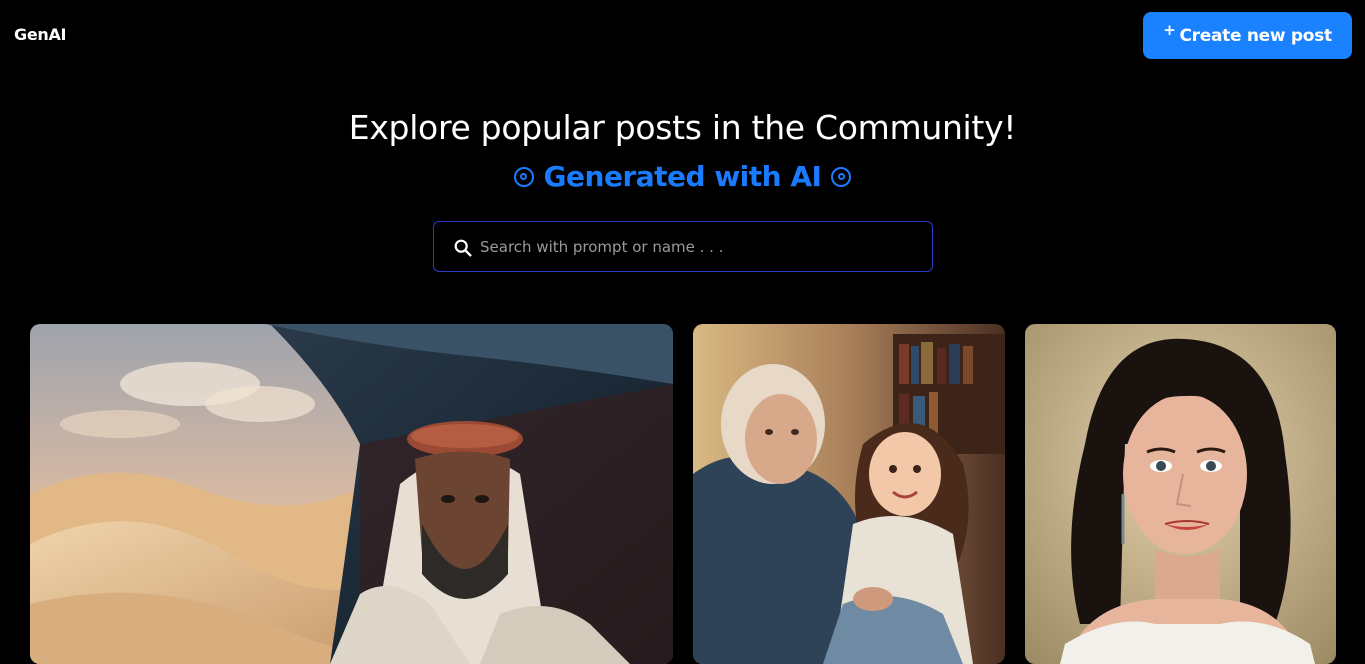 This screenshot has width=1365, height=664. What do you see at coordinates (682, 127) in the screenshot?
I see `page-title: Explore popular posts in the Community!` at bounding box center [682, 127].